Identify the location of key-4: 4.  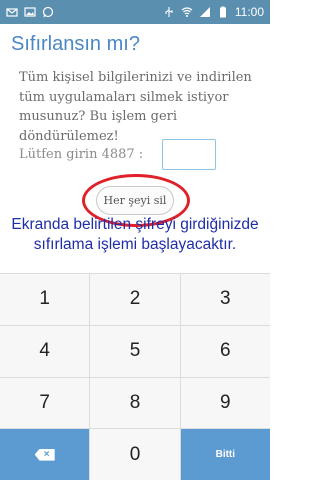
(45, 351).